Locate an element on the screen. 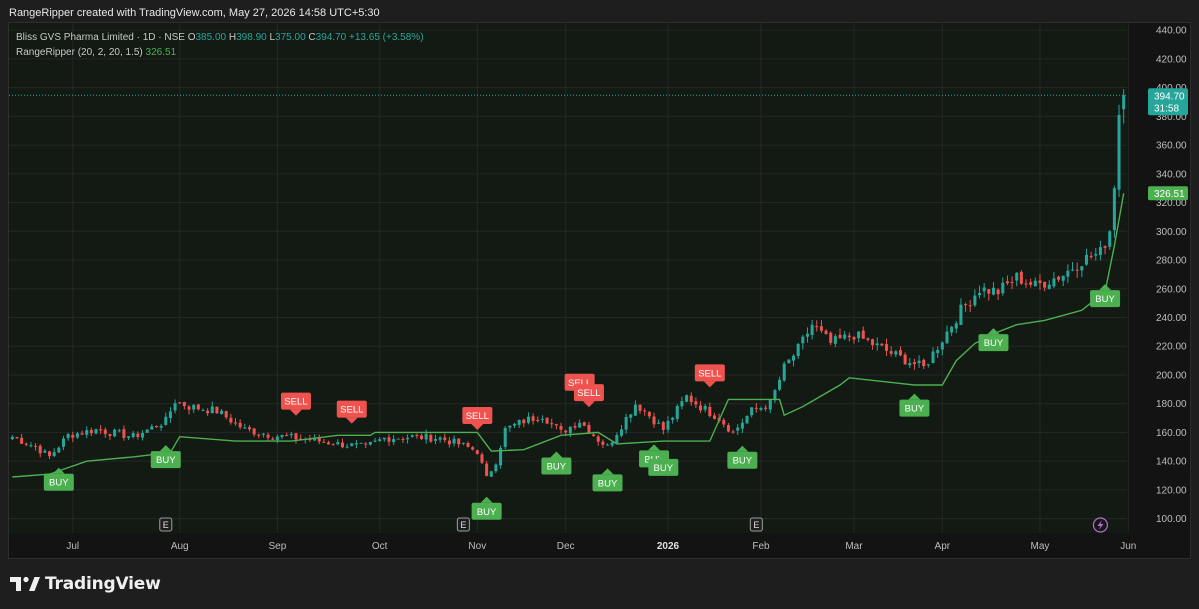  tradingview-logo-text: TradingView is located at coordinates (103, 584).